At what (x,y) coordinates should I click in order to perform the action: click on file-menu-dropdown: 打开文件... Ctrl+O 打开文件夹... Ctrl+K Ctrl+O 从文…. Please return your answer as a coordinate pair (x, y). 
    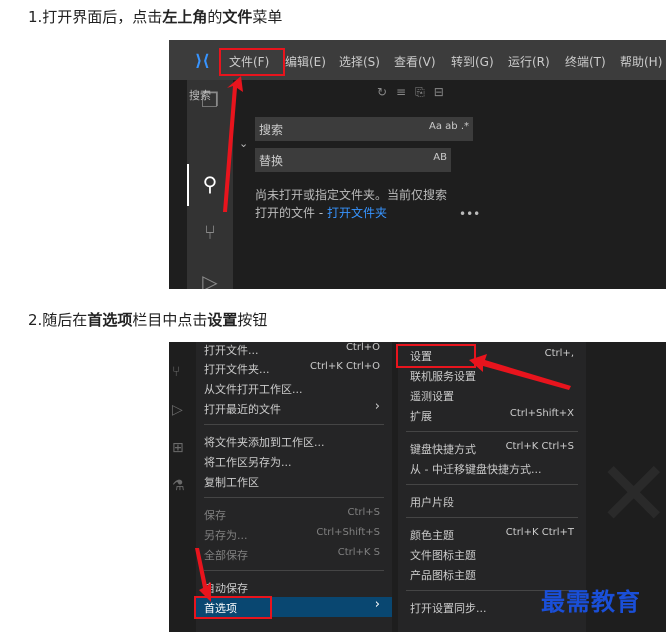
    Looking at the image, I should click on (294, 487).